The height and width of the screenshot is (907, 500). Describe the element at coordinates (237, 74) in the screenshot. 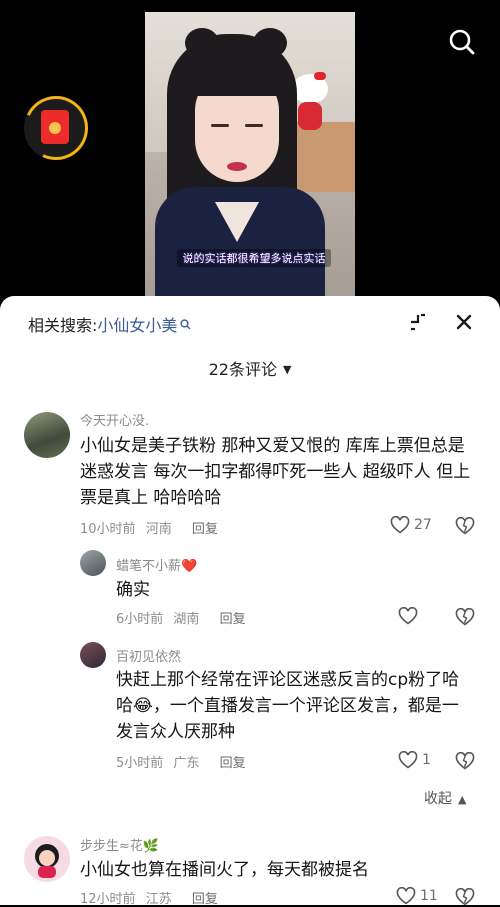

I see `bangs` at that location.